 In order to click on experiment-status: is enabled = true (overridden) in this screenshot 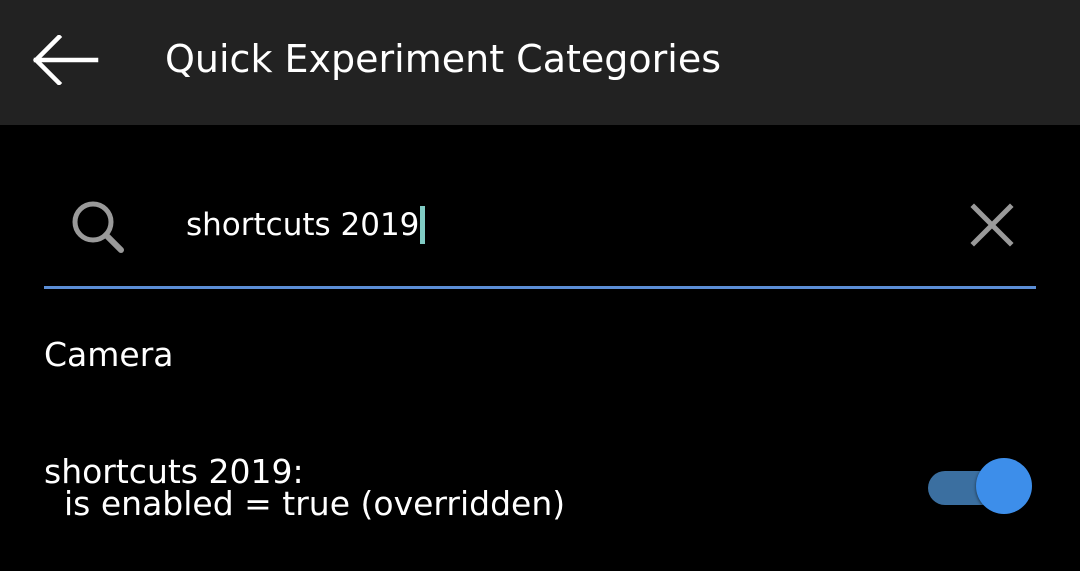, I will do `click(315, 503)`.